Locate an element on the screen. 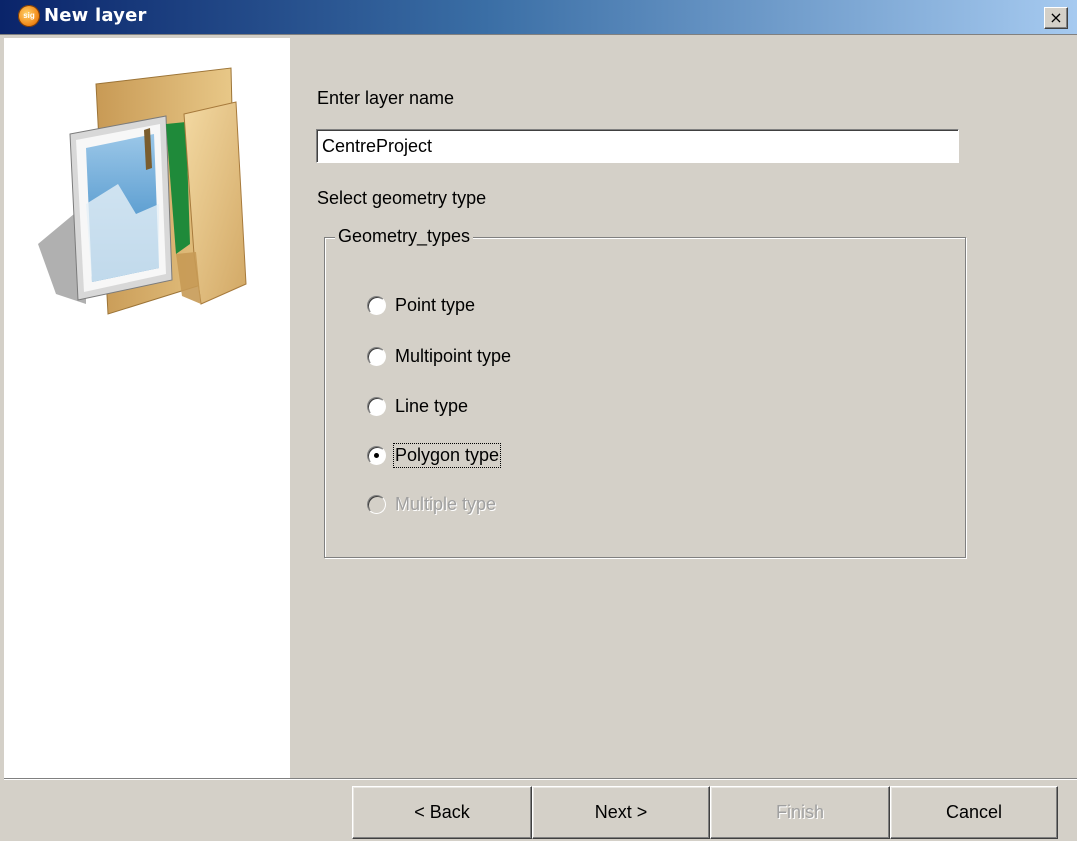 This screenshot has height=841, width=1077. cancel-button: Cancel is located at coordinates (974, 812).